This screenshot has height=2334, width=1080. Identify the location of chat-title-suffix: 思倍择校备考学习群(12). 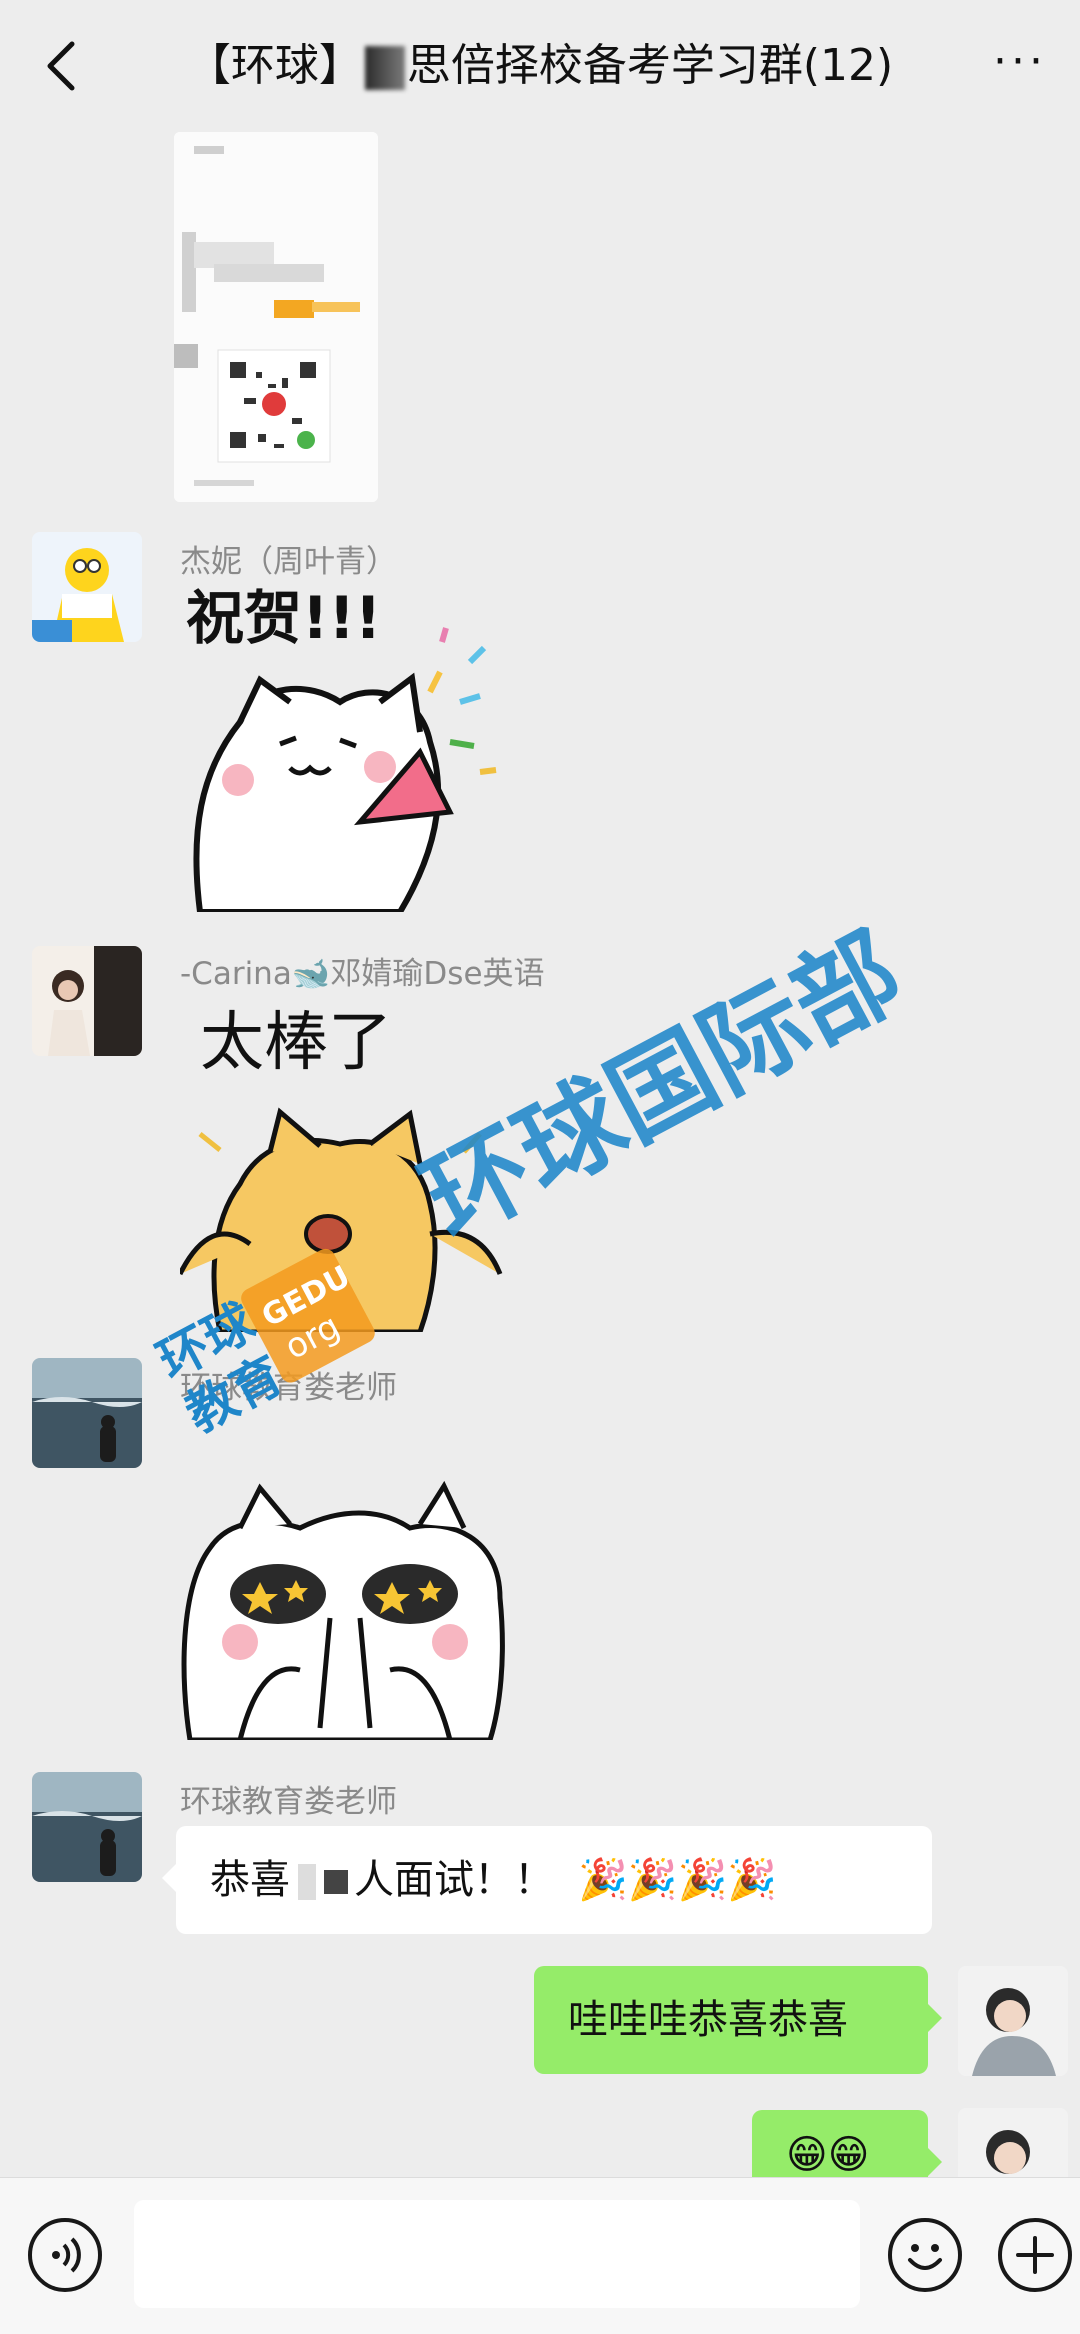
(650, 65).